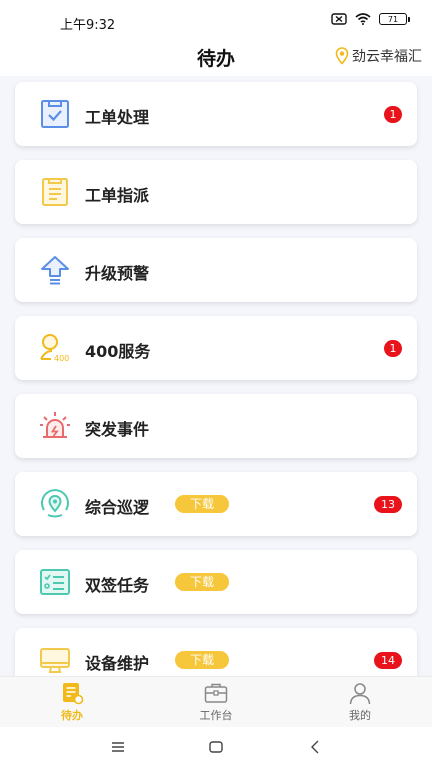 The height and width of the screenshot is (768, 432). Describe the element at coordinates (55, 270) in the screenshot. I see `arrow-up-icon` at that location.